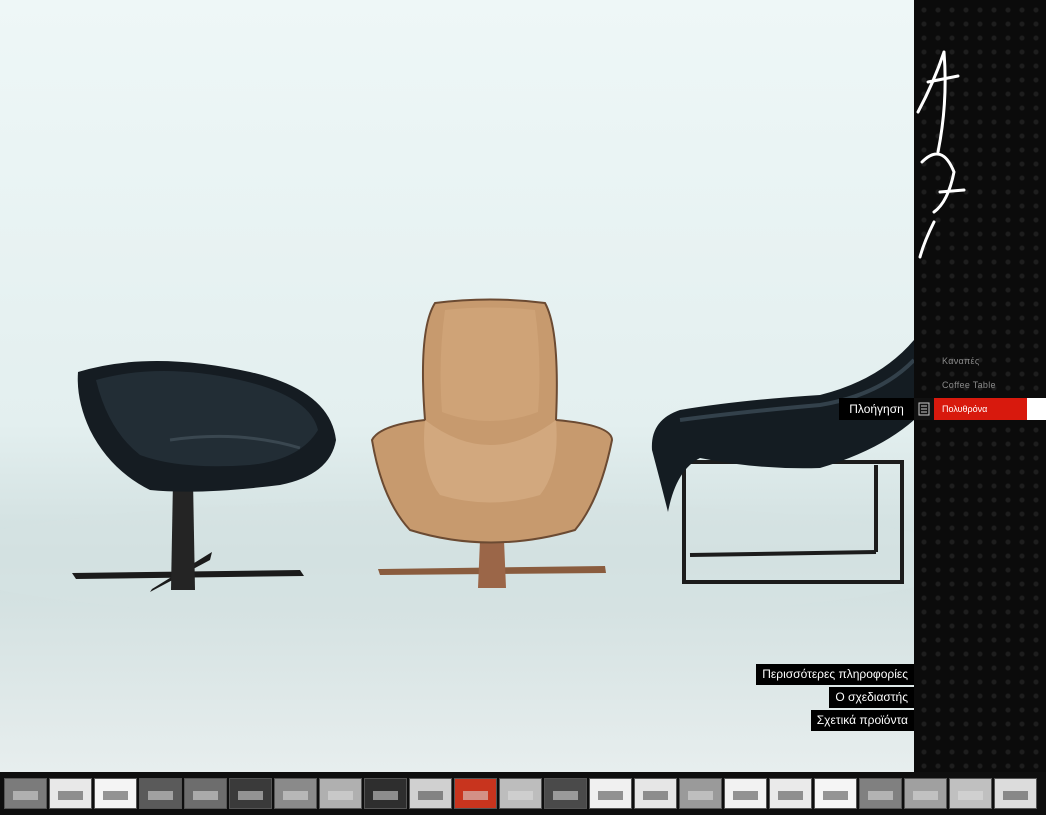 This screenshot has width=1046, height=815. I want to click on thumbnail-list, so click(520, 793).